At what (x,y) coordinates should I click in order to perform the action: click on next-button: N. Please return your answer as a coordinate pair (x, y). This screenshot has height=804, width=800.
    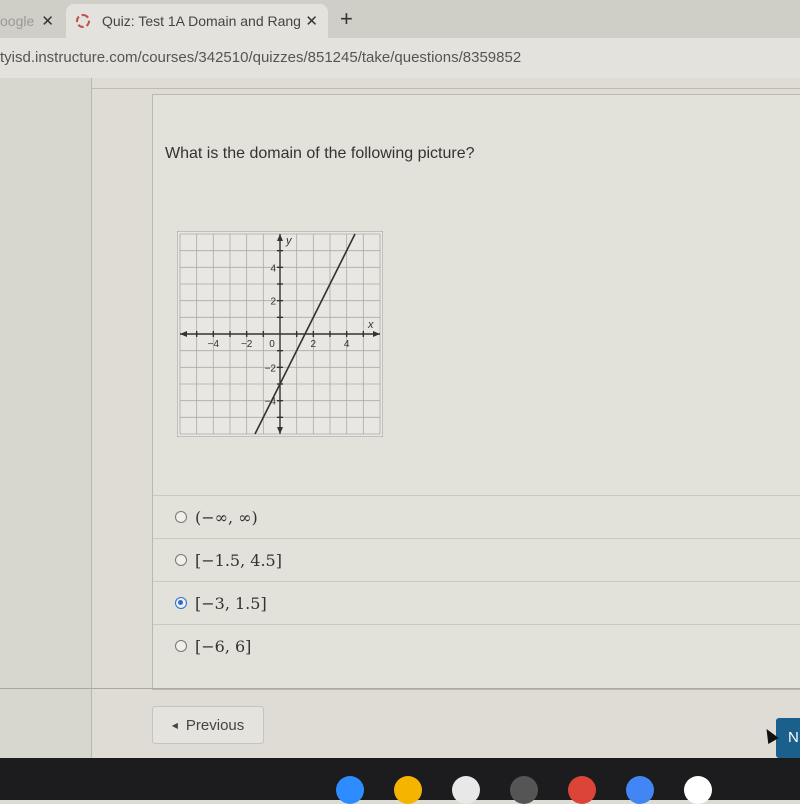
    Looking at the image, I should click on (788, 738).